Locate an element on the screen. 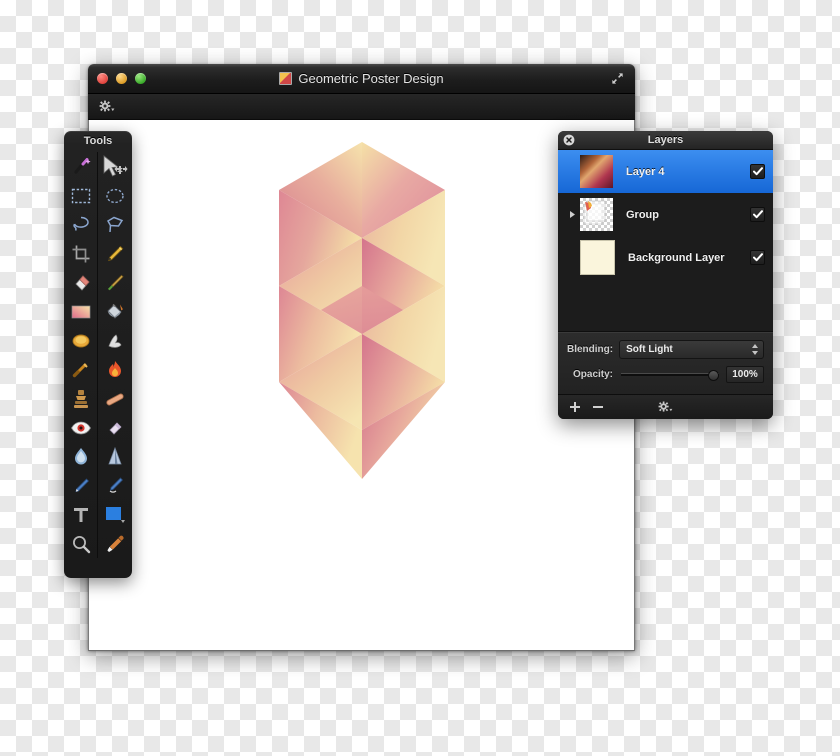 This screenshot has height=756, width=840. tools-grid is located at coordinates (98, 355).